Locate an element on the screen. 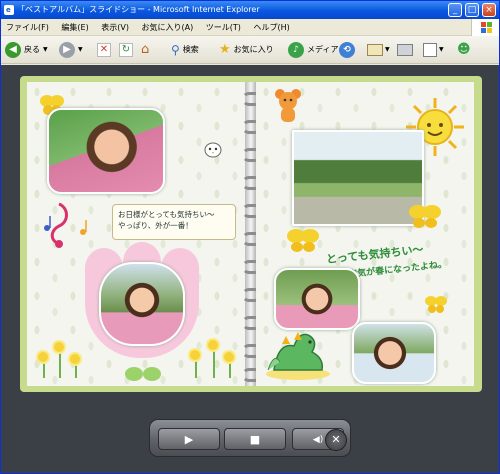  menu-help: ヘルプ(H) is located at coordinates (271, 27).